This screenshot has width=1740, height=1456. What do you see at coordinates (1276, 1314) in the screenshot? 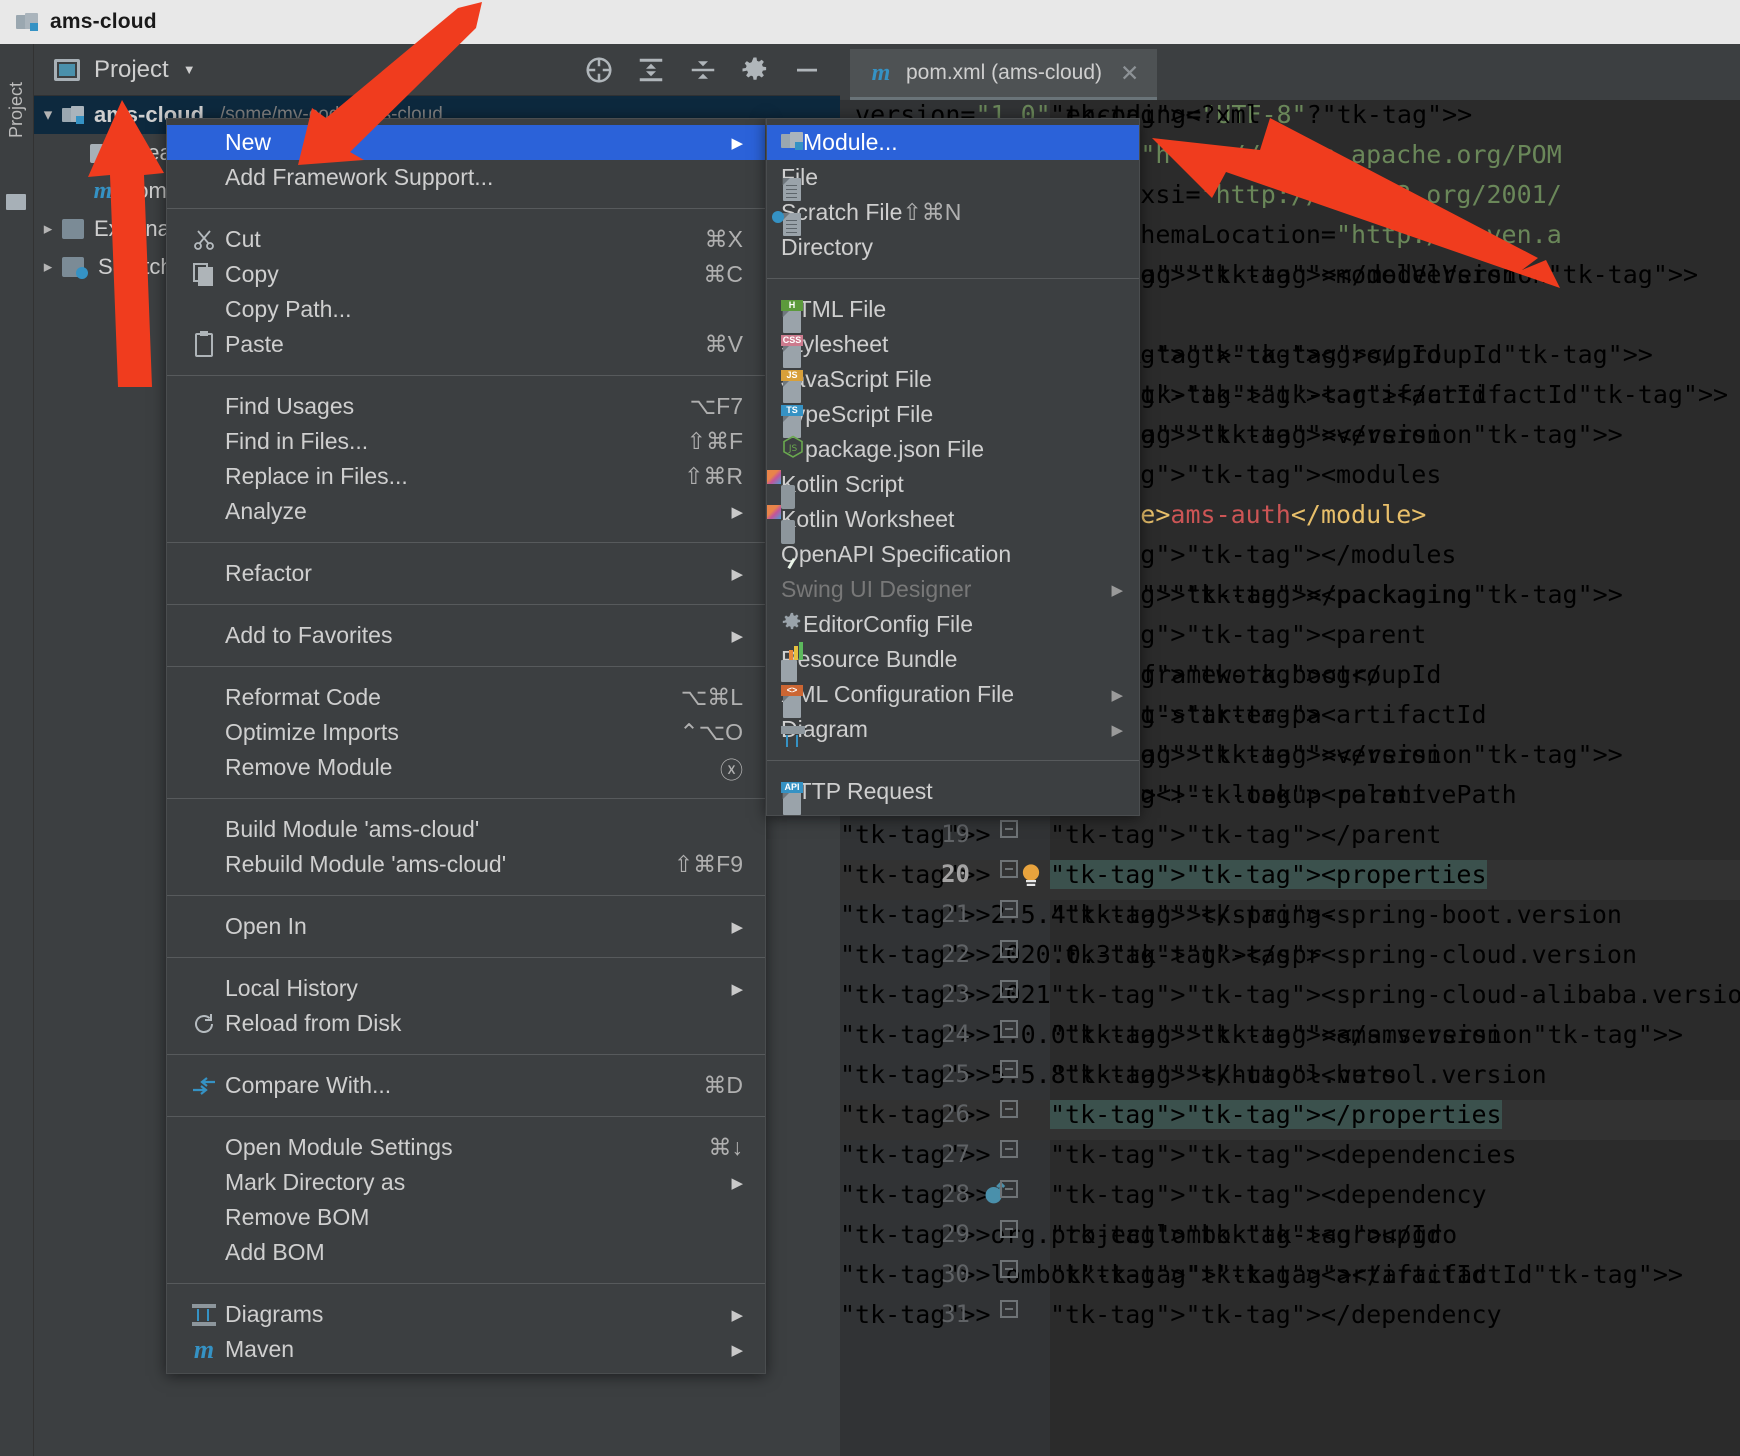
I see `code-text: "tk-tag">"tk-tag"></dependency` at bounding box center [1276, 1314].